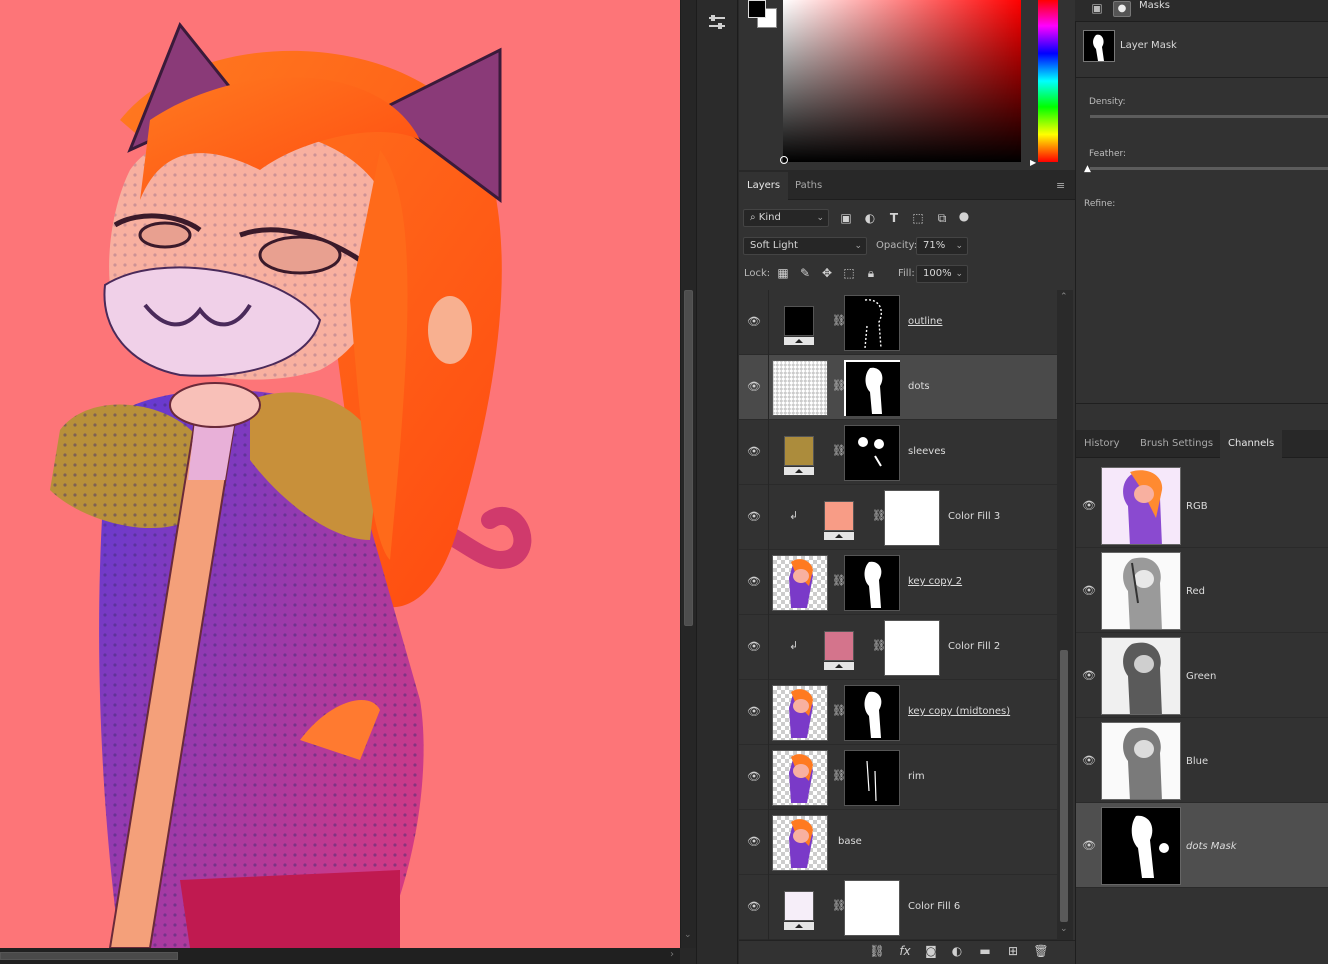  What do you see at coordinates (1251, 444) in the screenshot?
I see `tab-channels: Channels` at bounding box center [1251, 444].